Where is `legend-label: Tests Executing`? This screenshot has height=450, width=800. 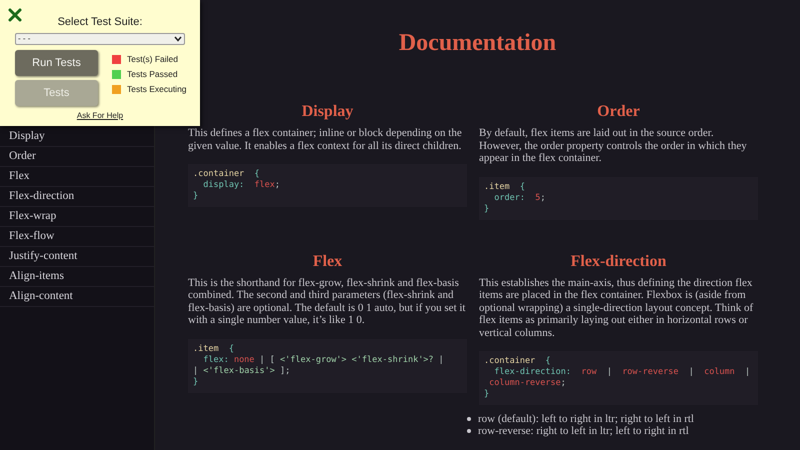
legend-label: Tests Executing is located at coordinates (157, 89).